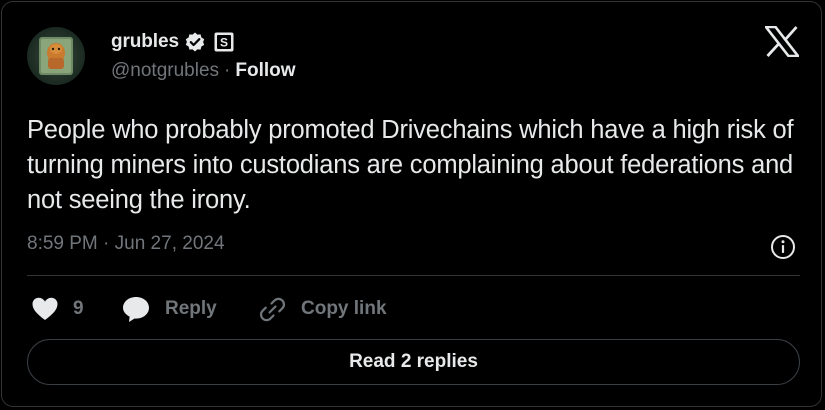  I want to click on speech-bubble-icon, so click(136, 309).